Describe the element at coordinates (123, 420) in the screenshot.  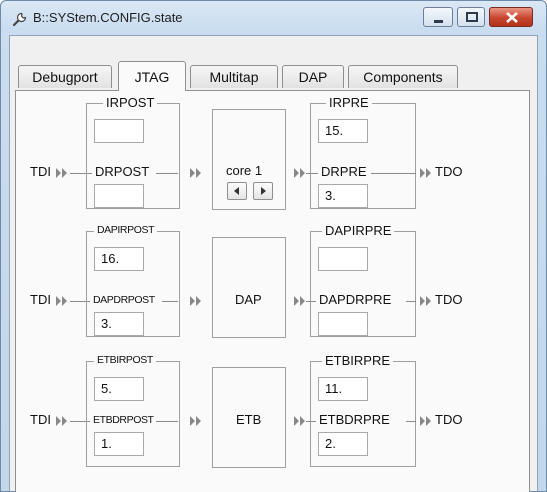
I see `etbdrpost-label: ETBDRPOST` at that location.